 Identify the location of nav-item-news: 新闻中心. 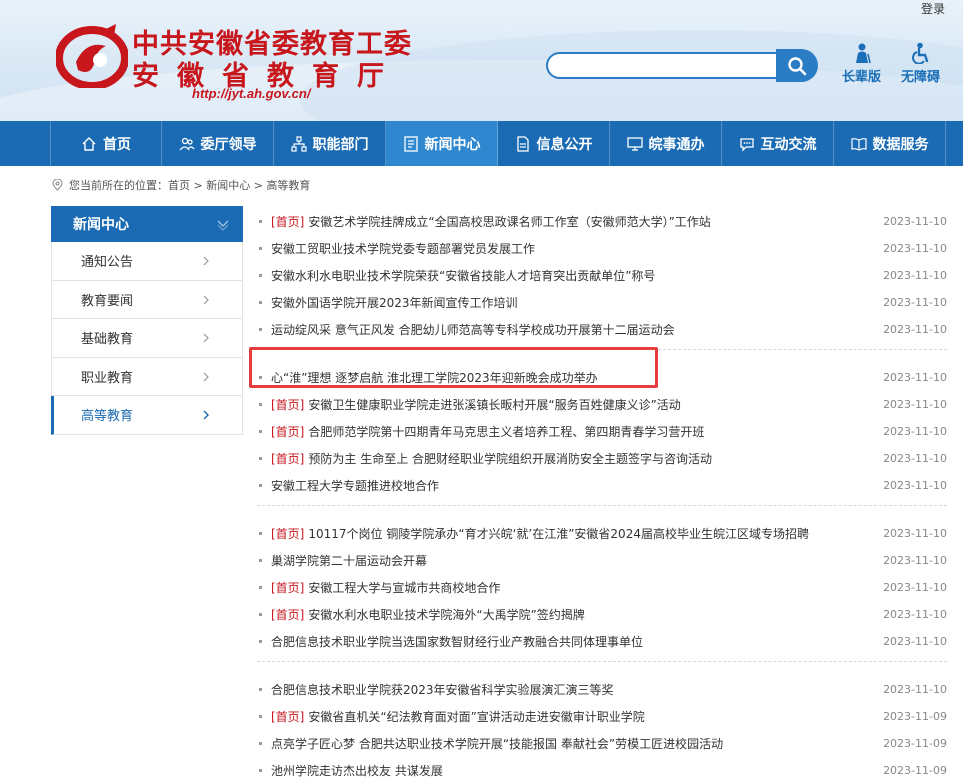
(442, 143).